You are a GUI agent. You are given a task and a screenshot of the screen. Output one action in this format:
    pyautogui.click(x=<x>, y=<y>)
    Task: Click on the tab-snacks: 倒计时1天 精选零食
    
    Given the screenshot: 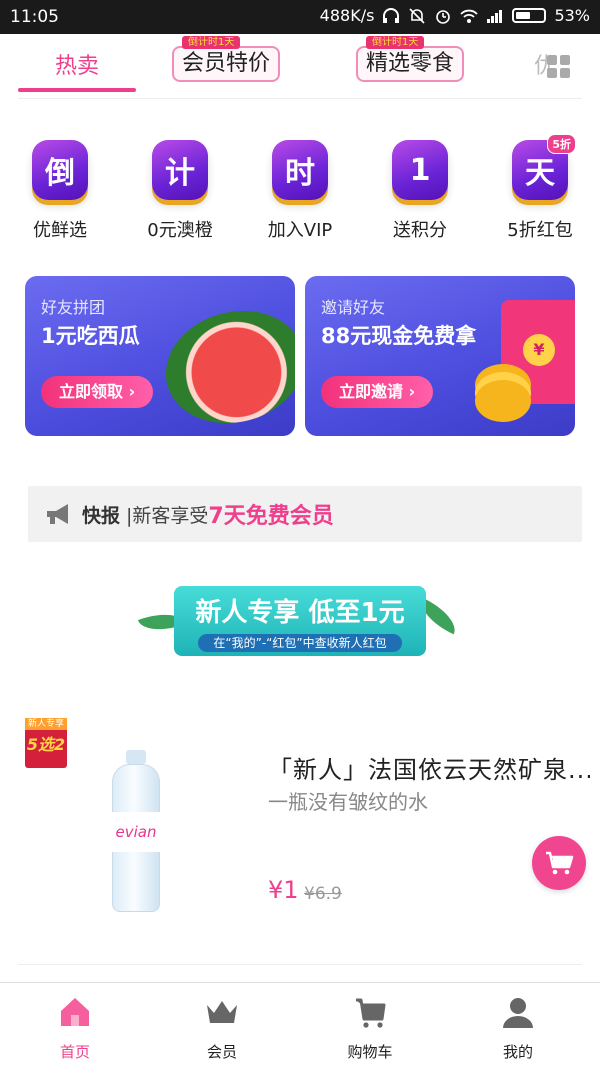 What is the action you would take?
    pyautogui.click(x=410, y=59)
    